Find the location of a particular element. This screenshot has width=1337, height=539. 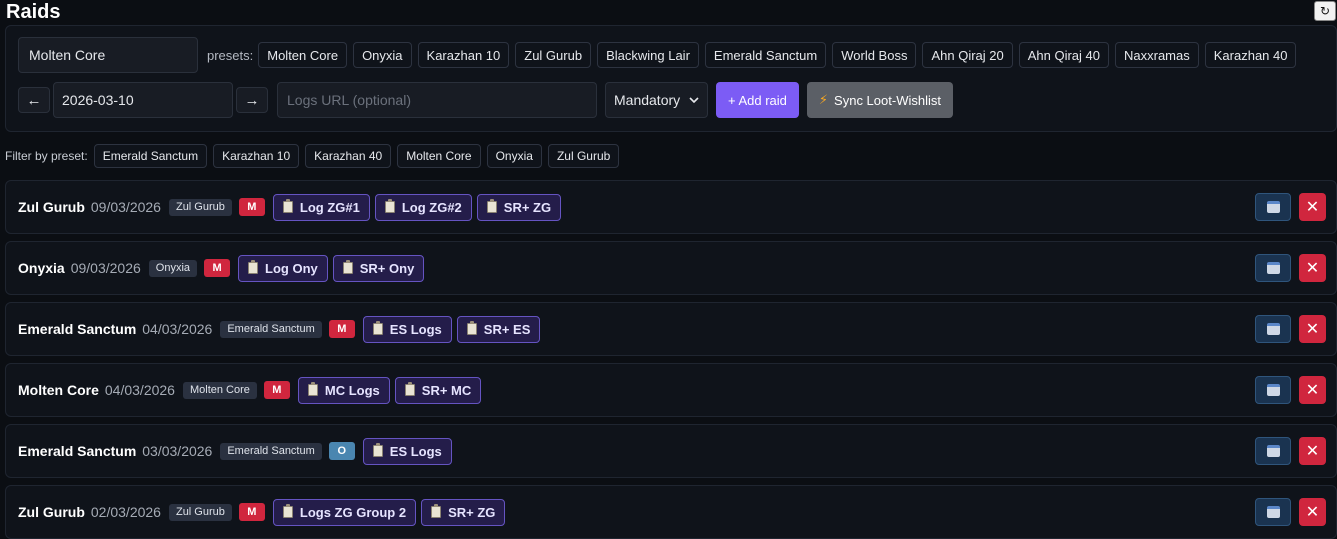

sr-link-button: SR+ Ony is located at coordinates (378, 268).